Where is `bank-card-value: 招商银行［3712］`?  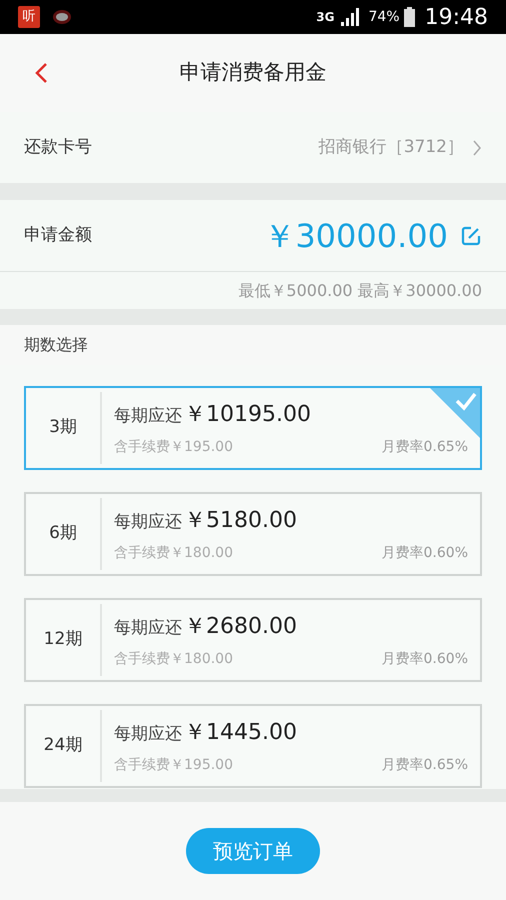 bank-card-value: 招商银行［3712］ is located at coordinates (391, 147).